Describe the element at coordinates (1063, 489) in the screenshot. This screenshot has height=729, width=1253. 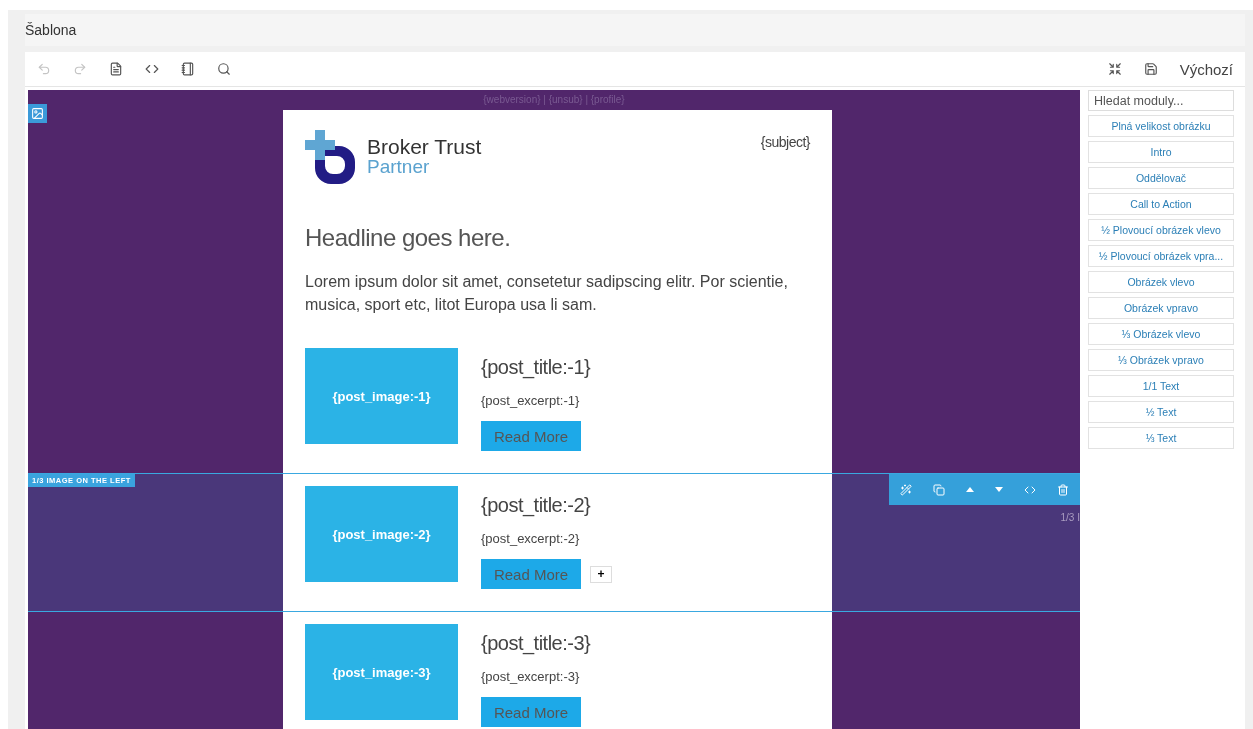
I see `delete-icon` at that location.